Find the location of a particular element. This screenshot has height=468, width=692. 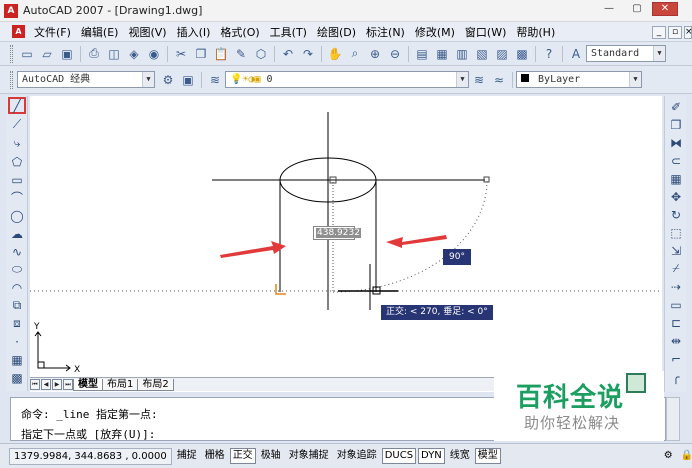

properties-icon: ▤ is located at coordinates (422, 54).